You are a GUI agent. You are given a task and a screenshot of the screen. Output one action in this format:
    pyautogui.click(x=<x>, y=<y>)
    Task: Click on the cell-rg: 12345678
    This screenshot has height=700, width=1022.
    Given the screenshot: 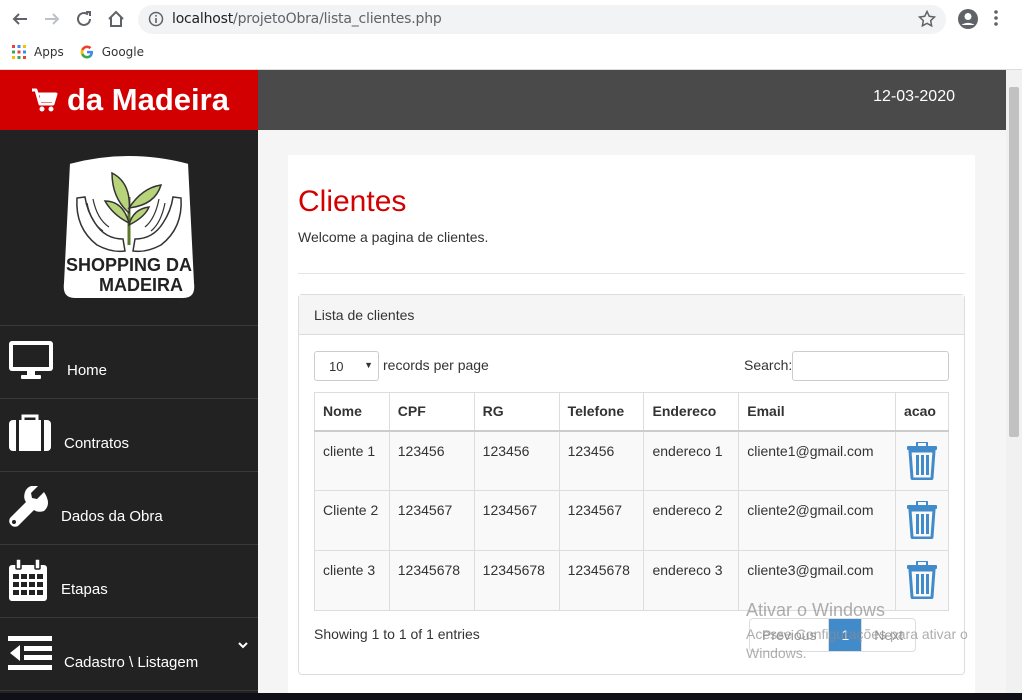 What is the action you would take?
    pyautogui.click(x=516, y=580)
    